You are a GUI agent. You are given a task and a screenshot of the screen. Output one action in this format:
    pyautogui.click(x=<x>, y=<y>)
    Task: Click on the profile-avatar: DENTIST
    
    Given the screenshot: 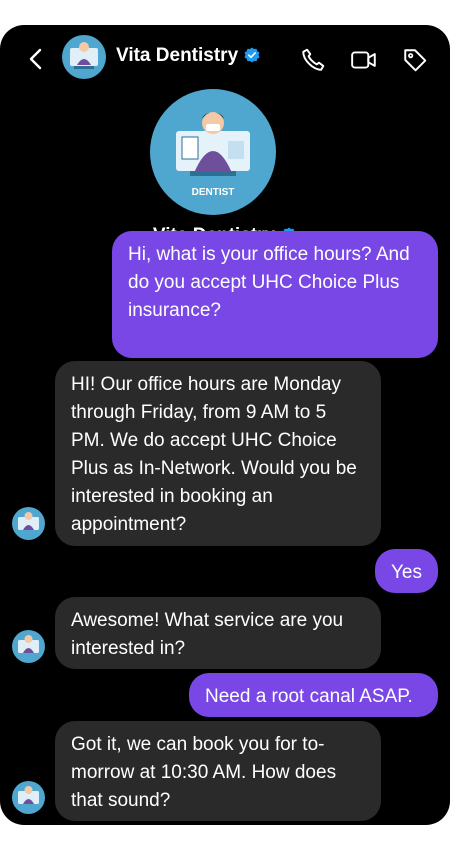 What is the action you would take?
    pyautogui.click(x=213, y=152)
    